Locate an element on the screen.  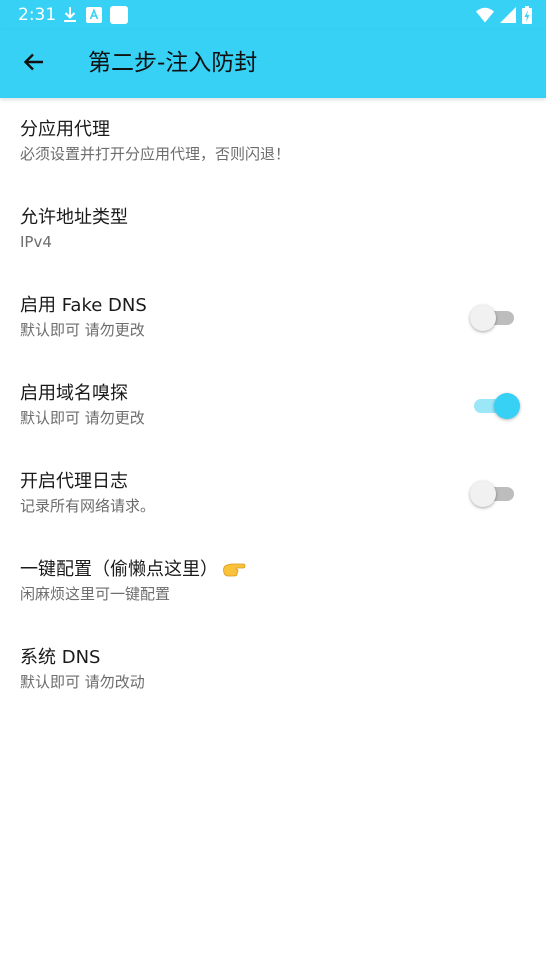
fake-dns-toggle is located at coordinates (492, 318).